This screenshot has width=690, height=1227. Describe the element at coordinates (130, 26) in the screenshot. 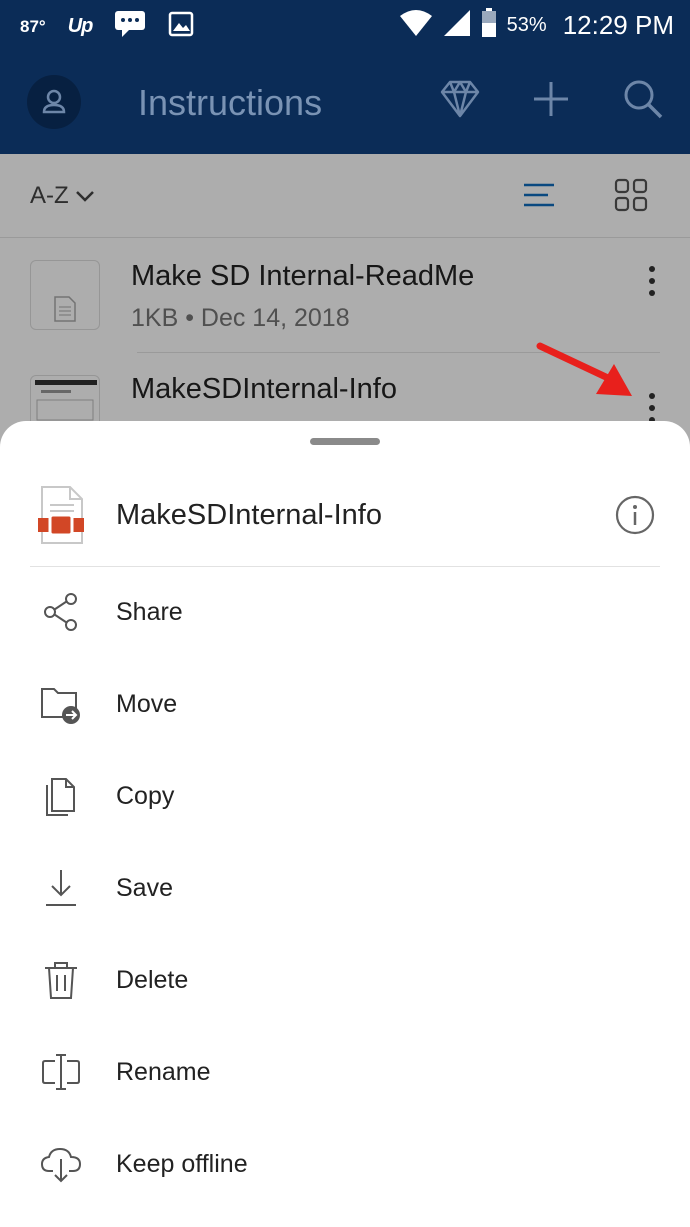

I see `message-icon` at that location.